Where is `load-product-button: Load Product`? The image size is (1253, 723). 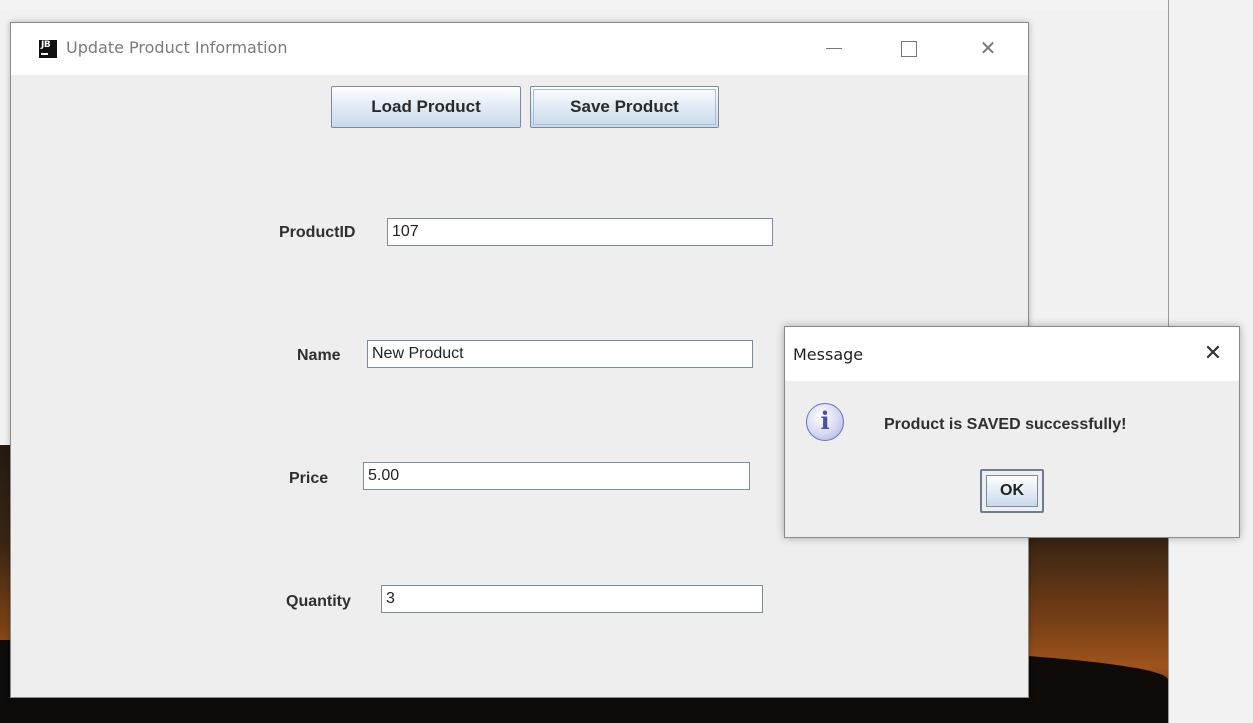 load-product-button: Load Product is located at coordinates (426, 107).